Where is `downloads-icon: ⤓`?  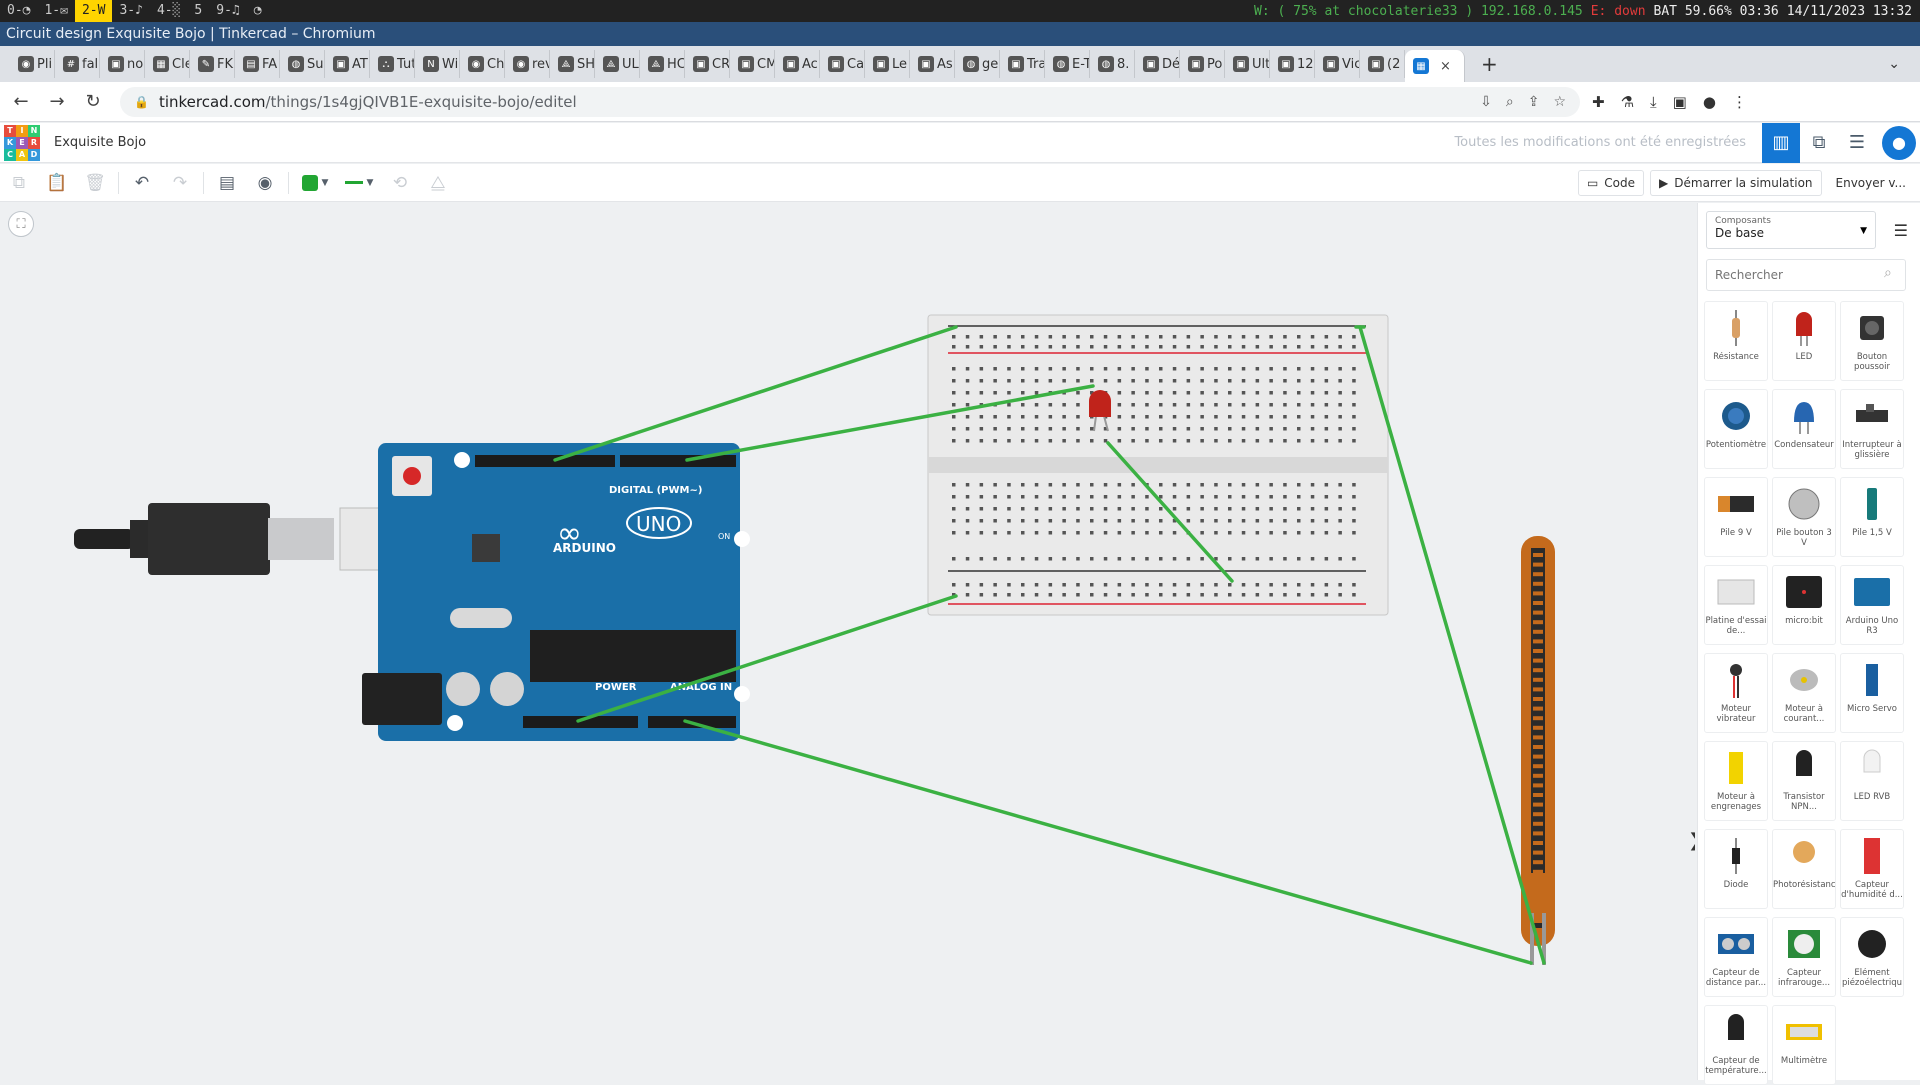 downloads-icon: ⤓ is located at coordinates (1653, 102).